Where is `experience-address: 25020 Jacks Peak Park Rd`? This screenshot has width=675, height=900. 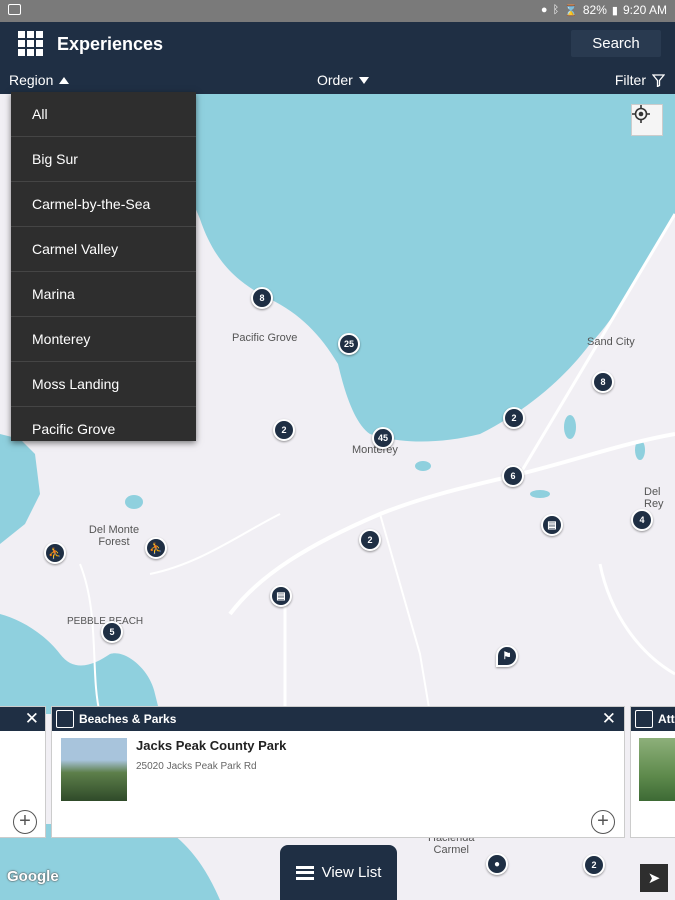 experience-address: 25020 Jacks Peak Park Rd is located at coordinates (196, 766).